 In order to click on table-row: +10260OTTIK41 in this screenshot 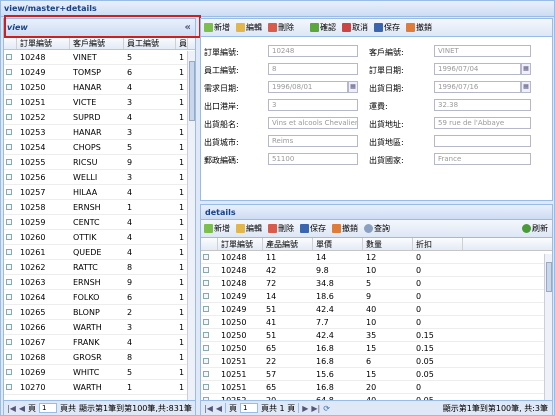, I will do `click(99, 237)`.